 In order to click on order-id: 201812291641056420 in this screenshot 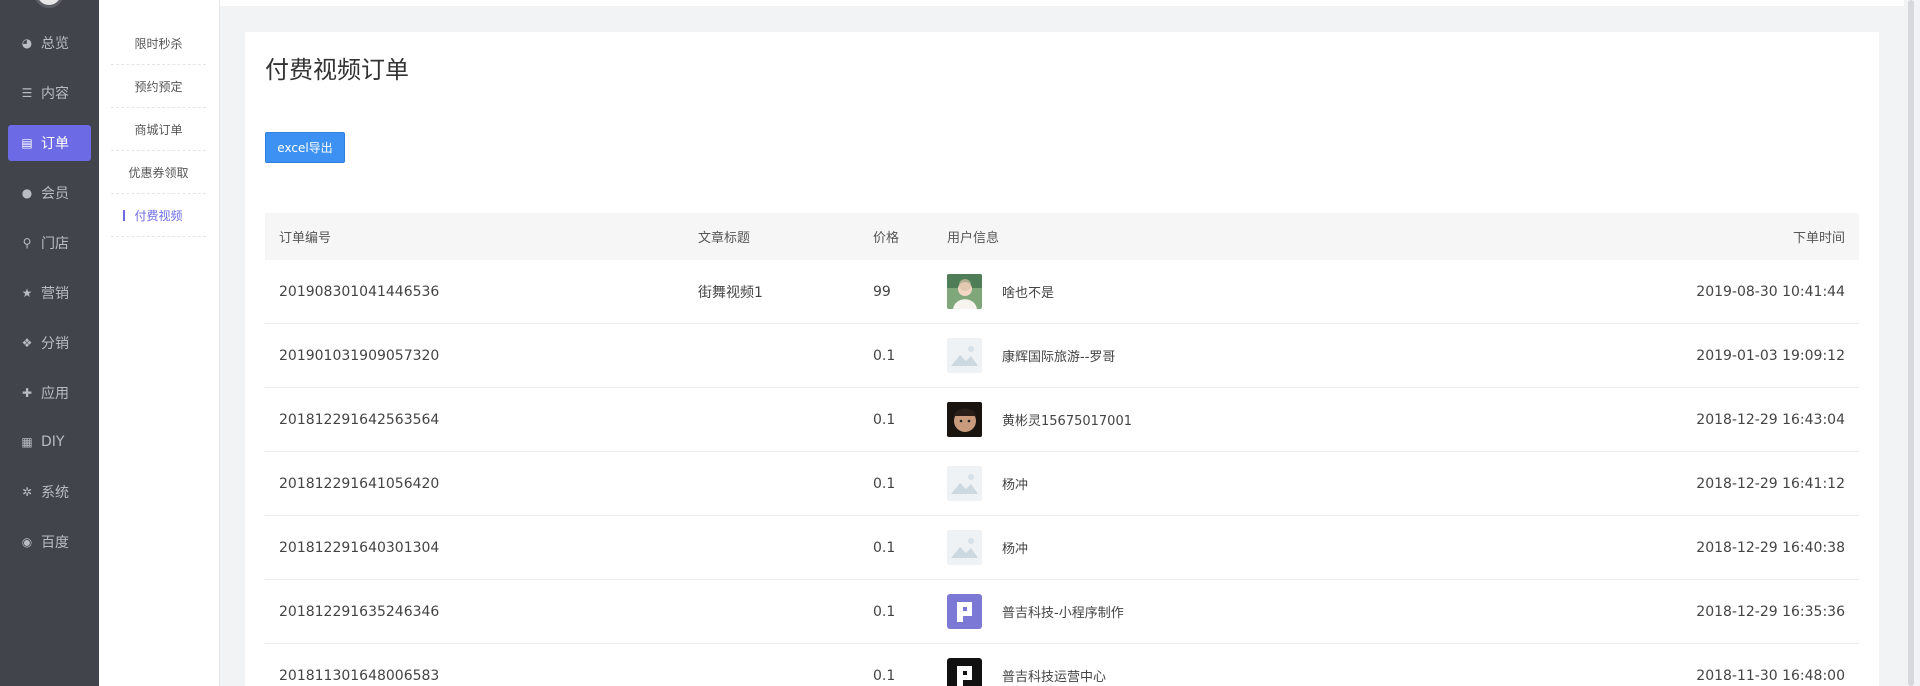, I will do `click(359, 483)`.